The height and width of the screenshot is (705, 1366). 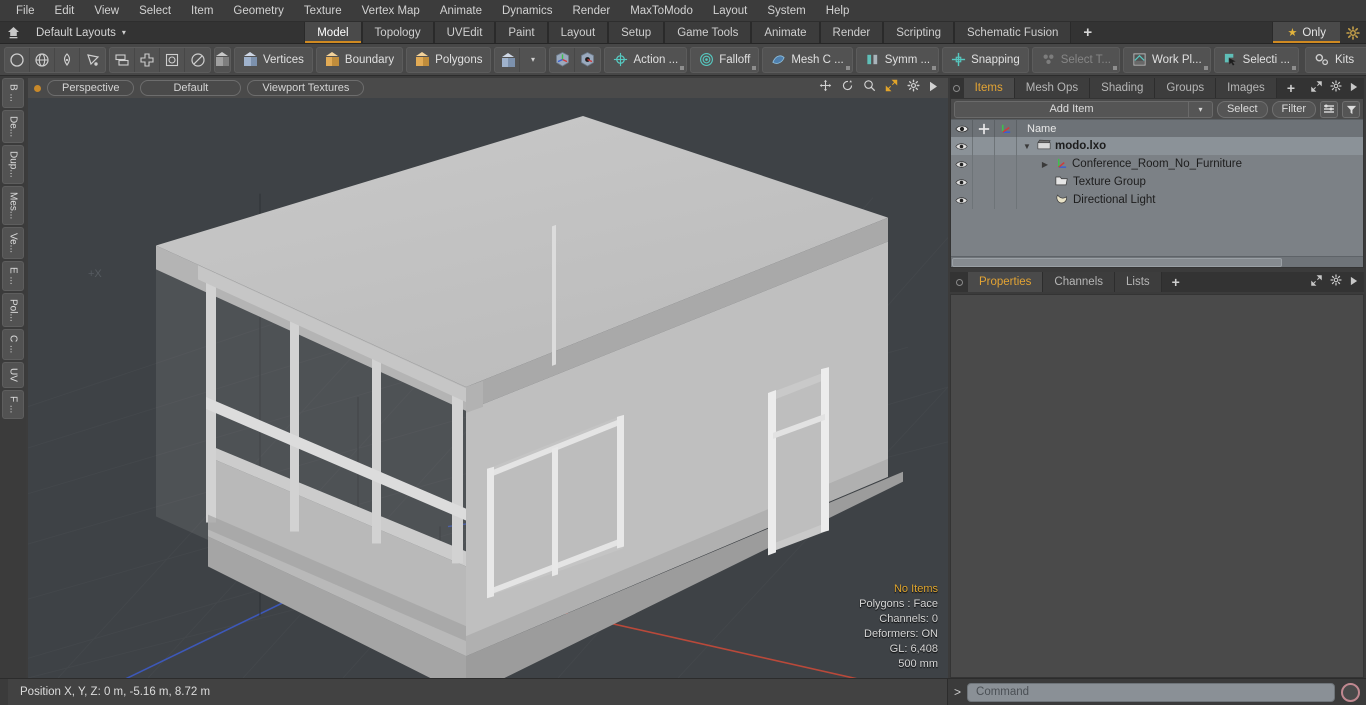 What do you see at coordinates (851, 32) in the screenshot?
I see `tab-render: Render` at bounding box center [851, 32].